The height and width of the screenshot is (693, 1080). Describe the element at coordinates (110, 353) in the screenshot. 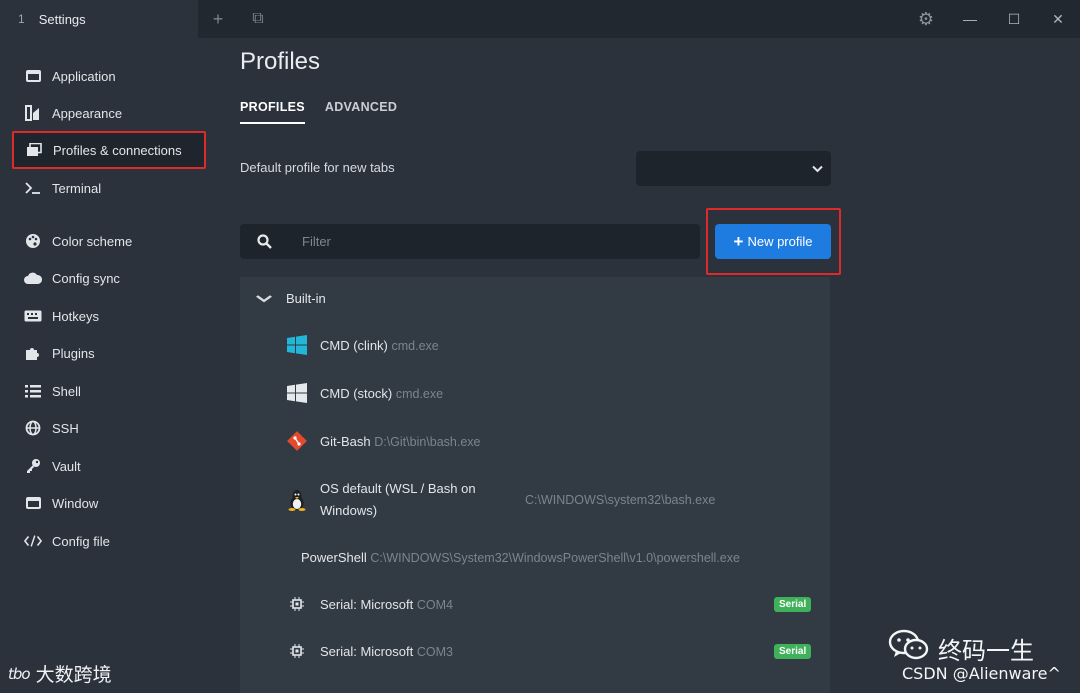

I see `sidebar-item-plugins: Plugins` at that location.